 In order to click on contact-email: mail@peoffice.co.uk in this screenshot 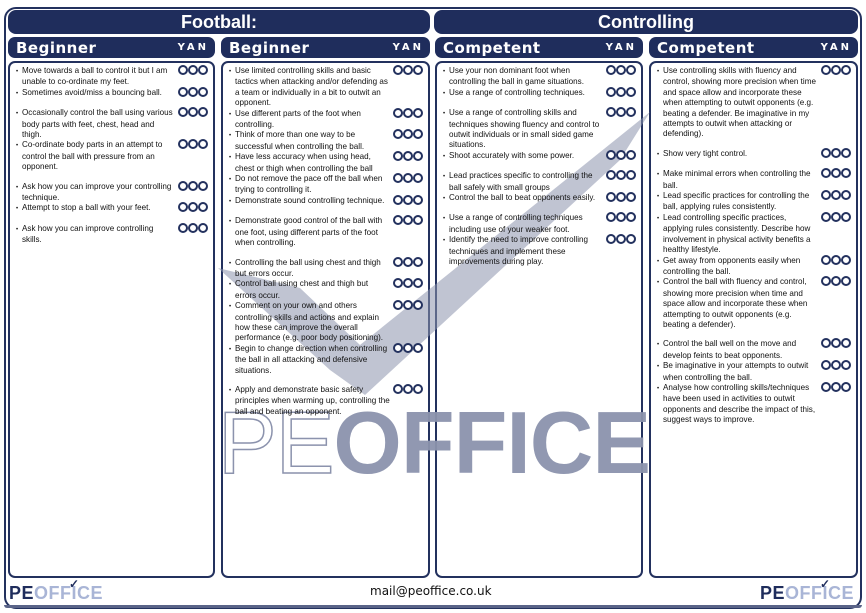, I will do `click(431, 591)`.